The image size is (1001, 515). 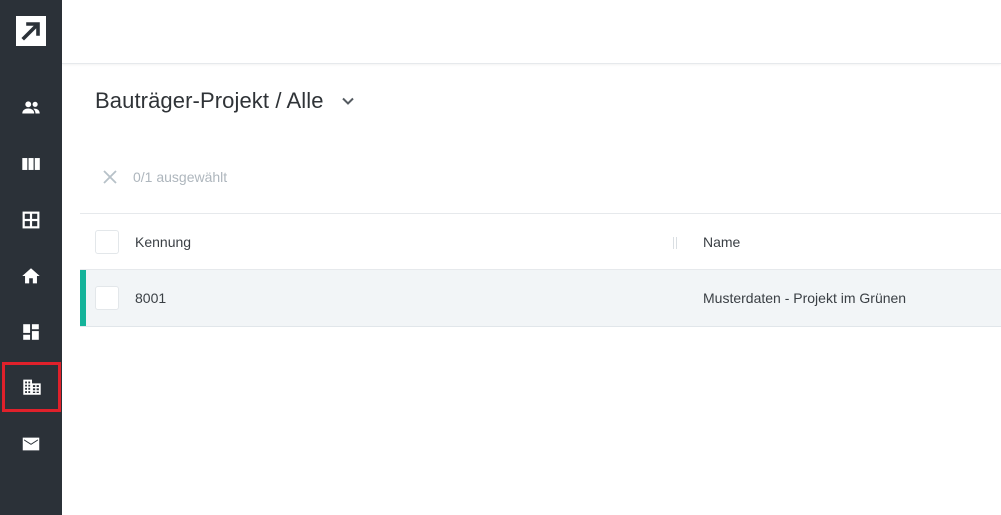 What do you see at coordinates (107, 298) in the screenshot?
I see `row-checkbox` at bounding box center [107, 298].